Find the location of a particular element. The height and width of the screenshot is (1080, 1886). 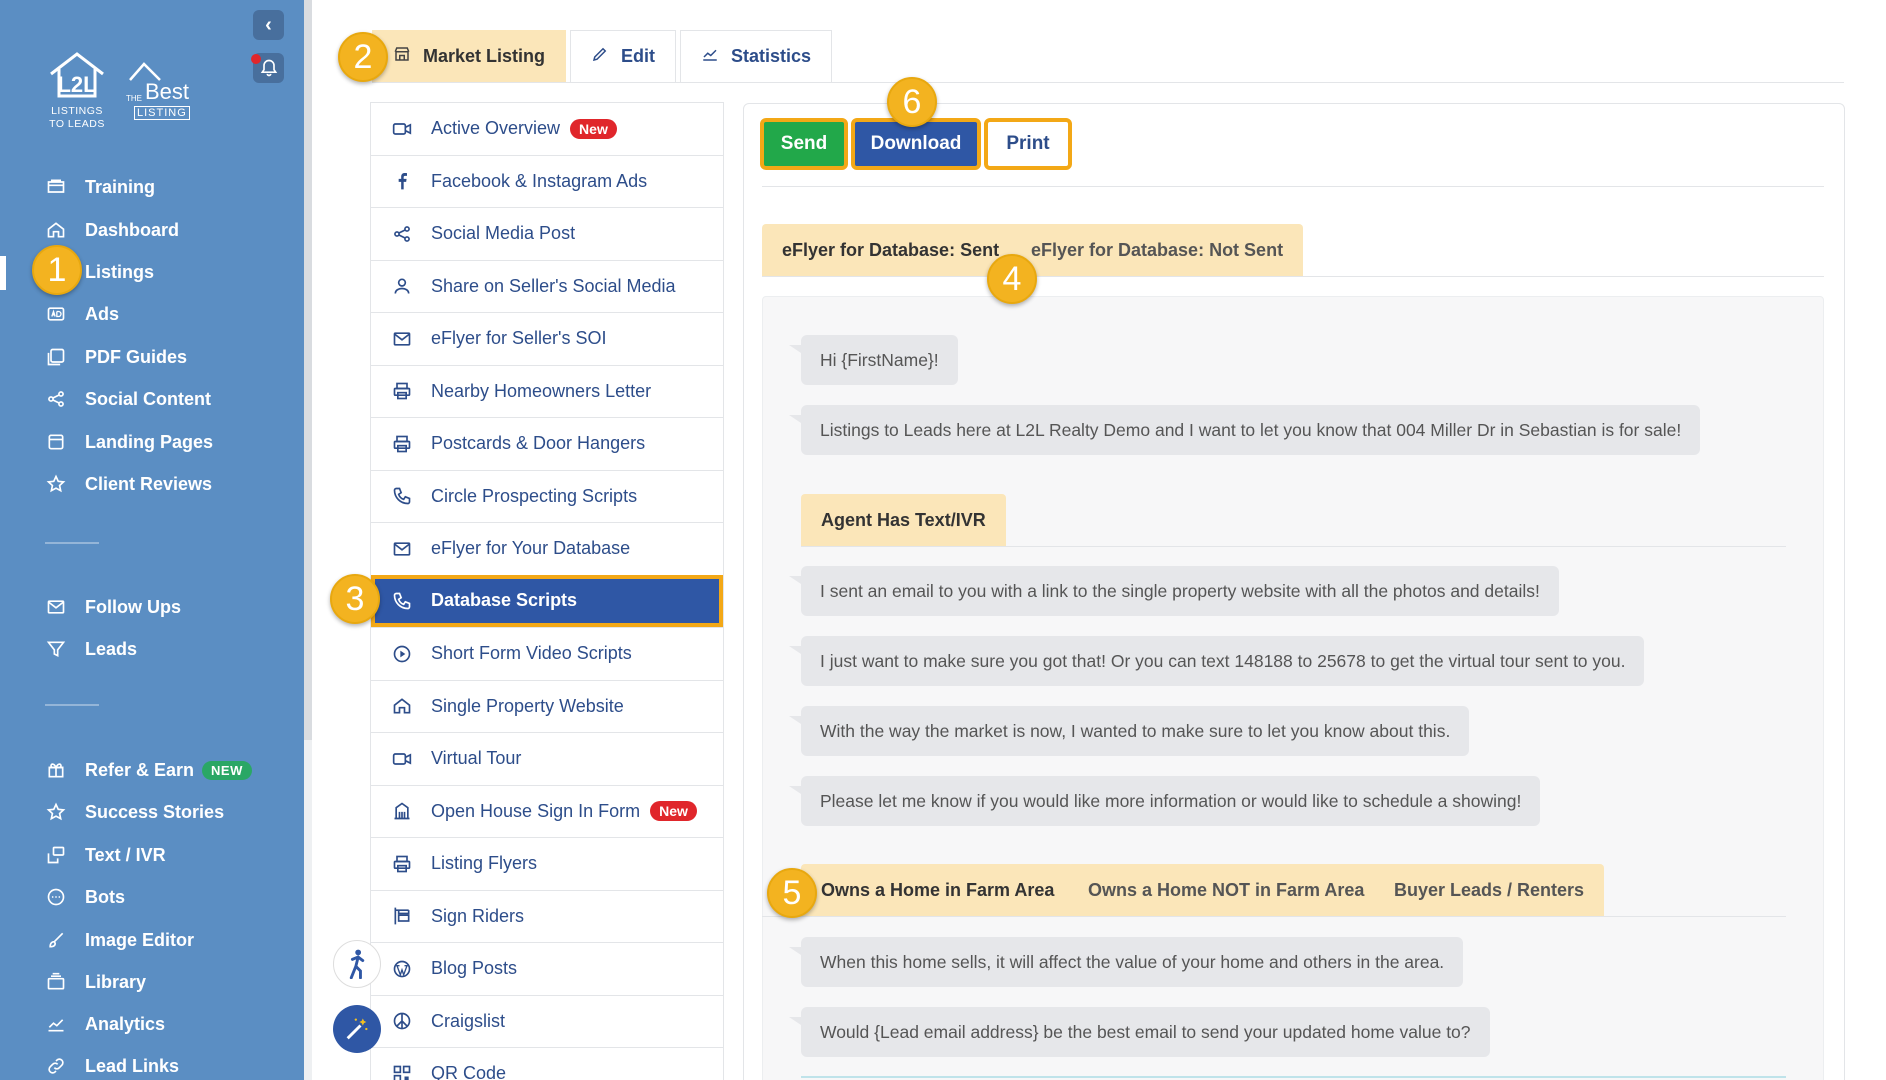

training-icon is located at coordinates (56, 187).